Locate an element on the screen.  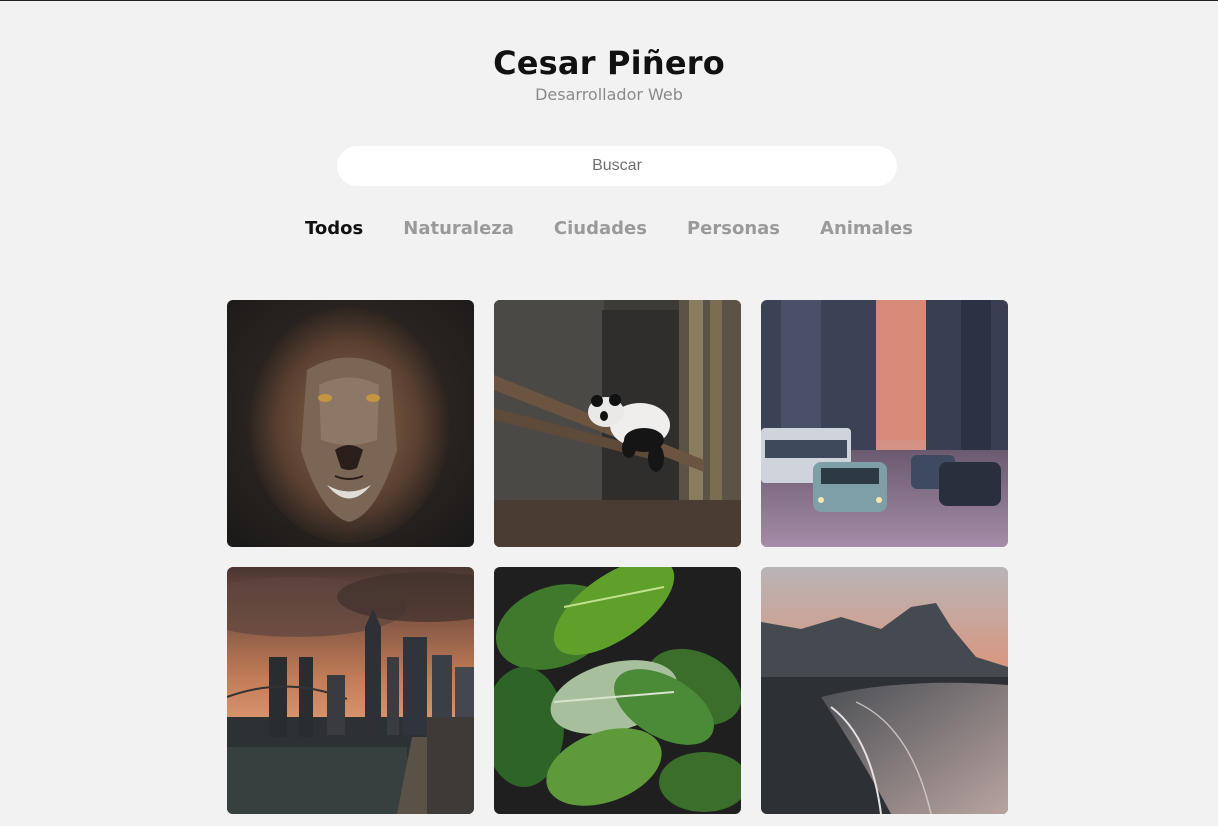
city-street-image is located at coordinates (884, 423).